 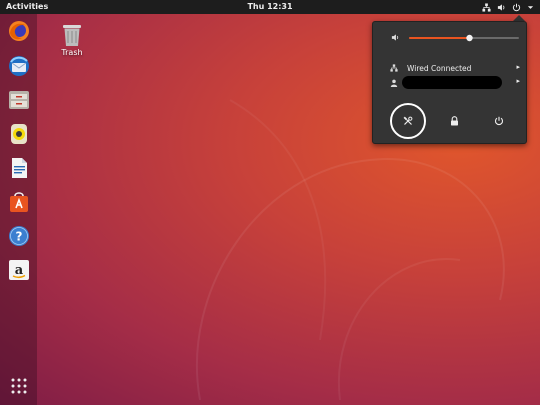 What do you see at coordinates (27, 6) in the screenshot?
I see `activities-button: Activities` at bounding box center [27, 6].